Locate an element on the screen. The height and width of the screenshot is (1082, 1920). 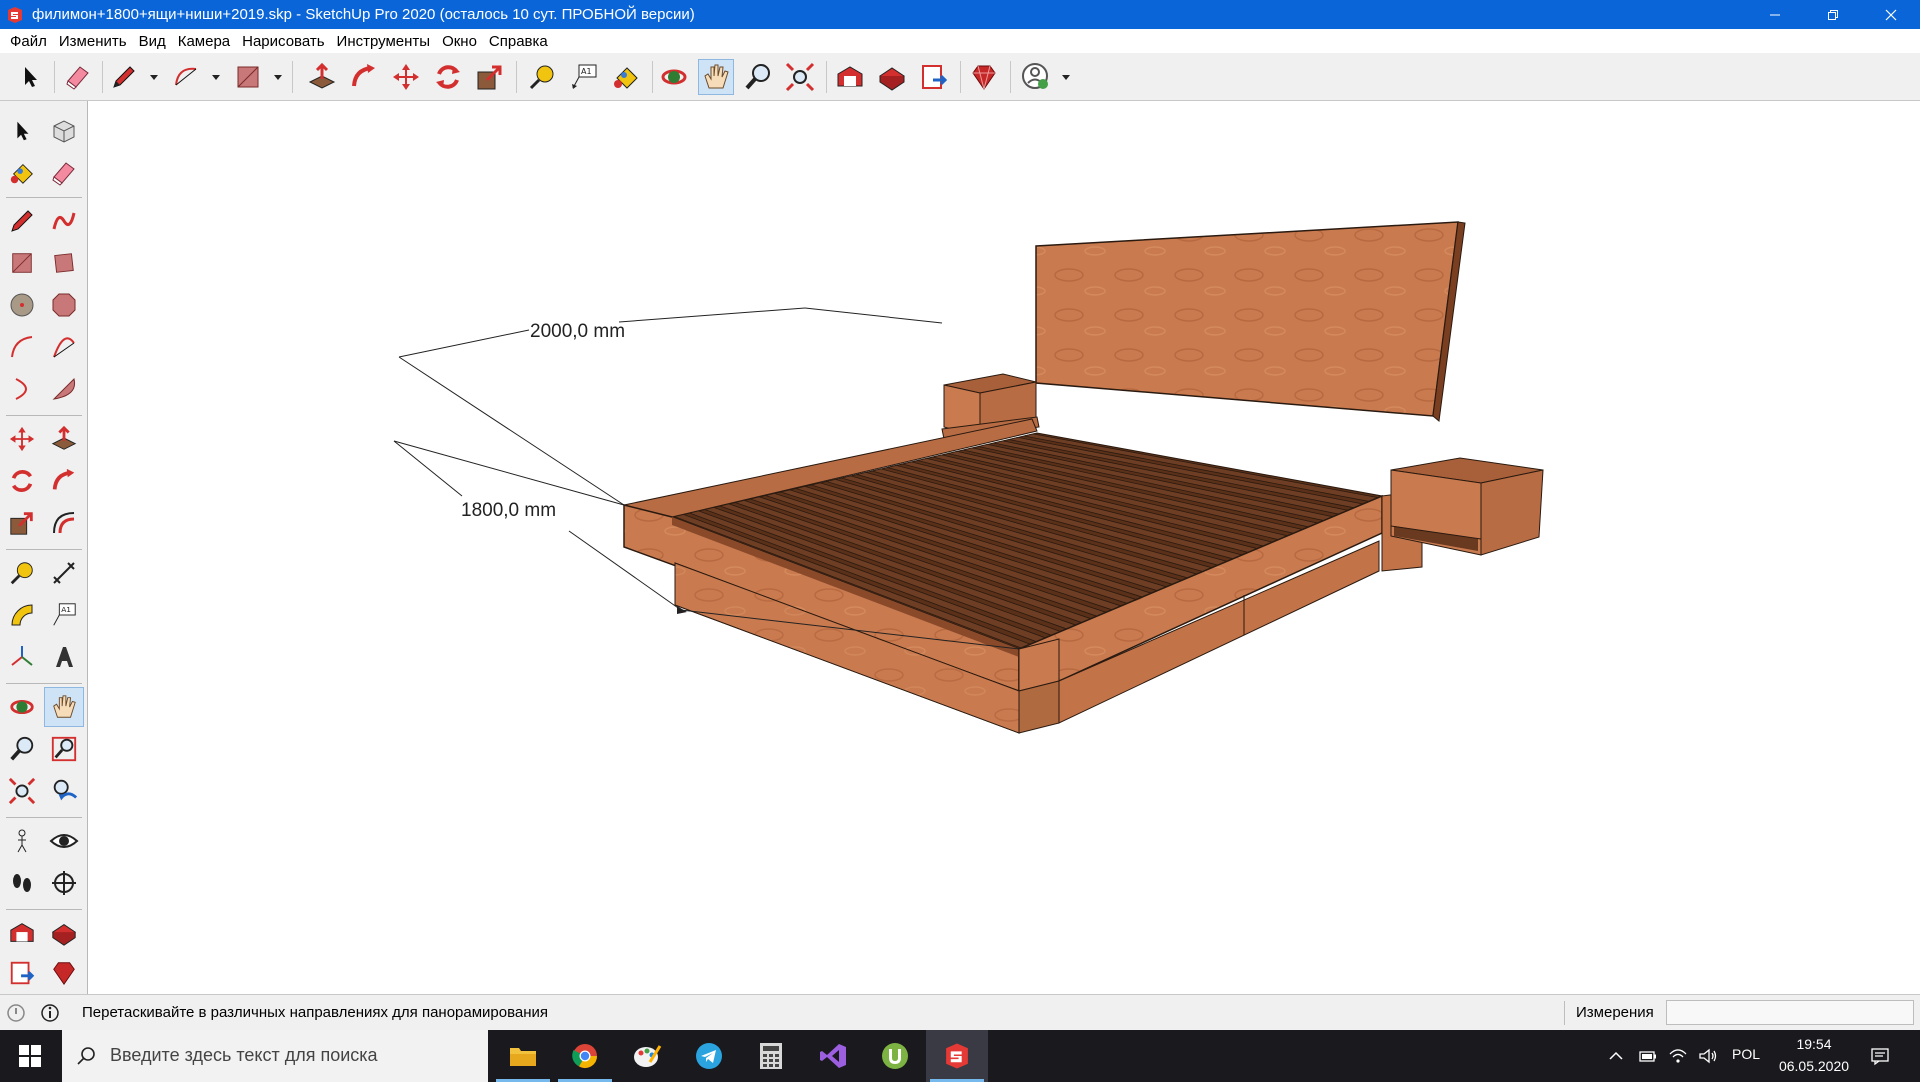
arc-tool-button is located at coordinates (186, 77).